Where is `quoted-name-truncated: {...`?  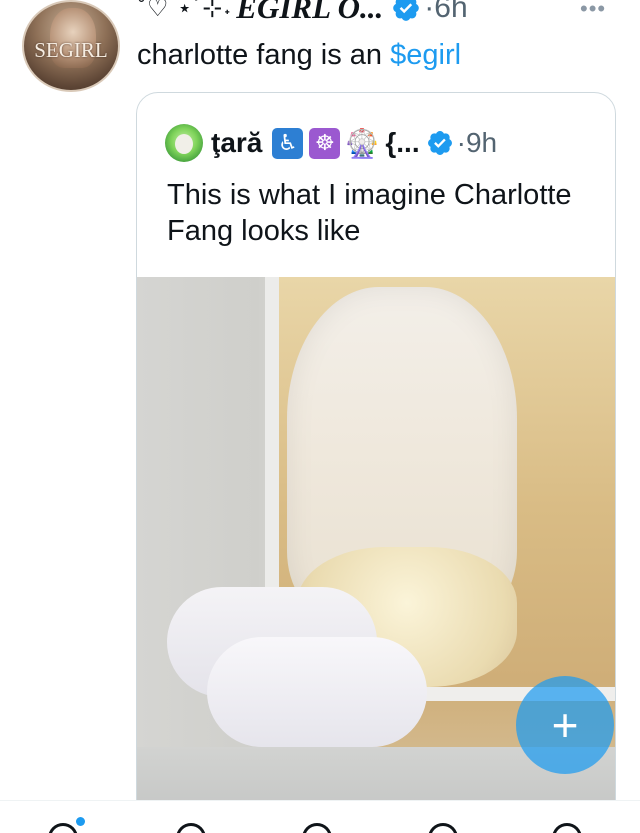 quoted-name-truncated: {... is located at coordinates (402, 142).